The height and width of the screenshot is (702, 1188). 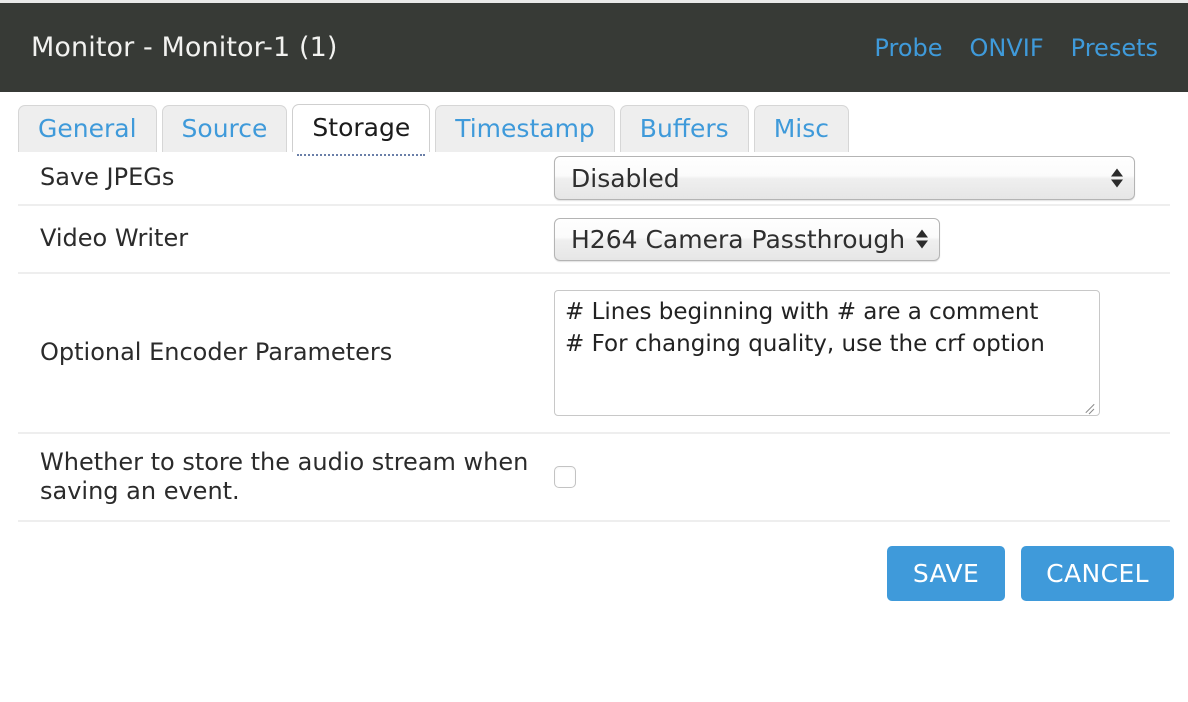 I want to click on store-audio-checkbox, so click(x=565, y=477).